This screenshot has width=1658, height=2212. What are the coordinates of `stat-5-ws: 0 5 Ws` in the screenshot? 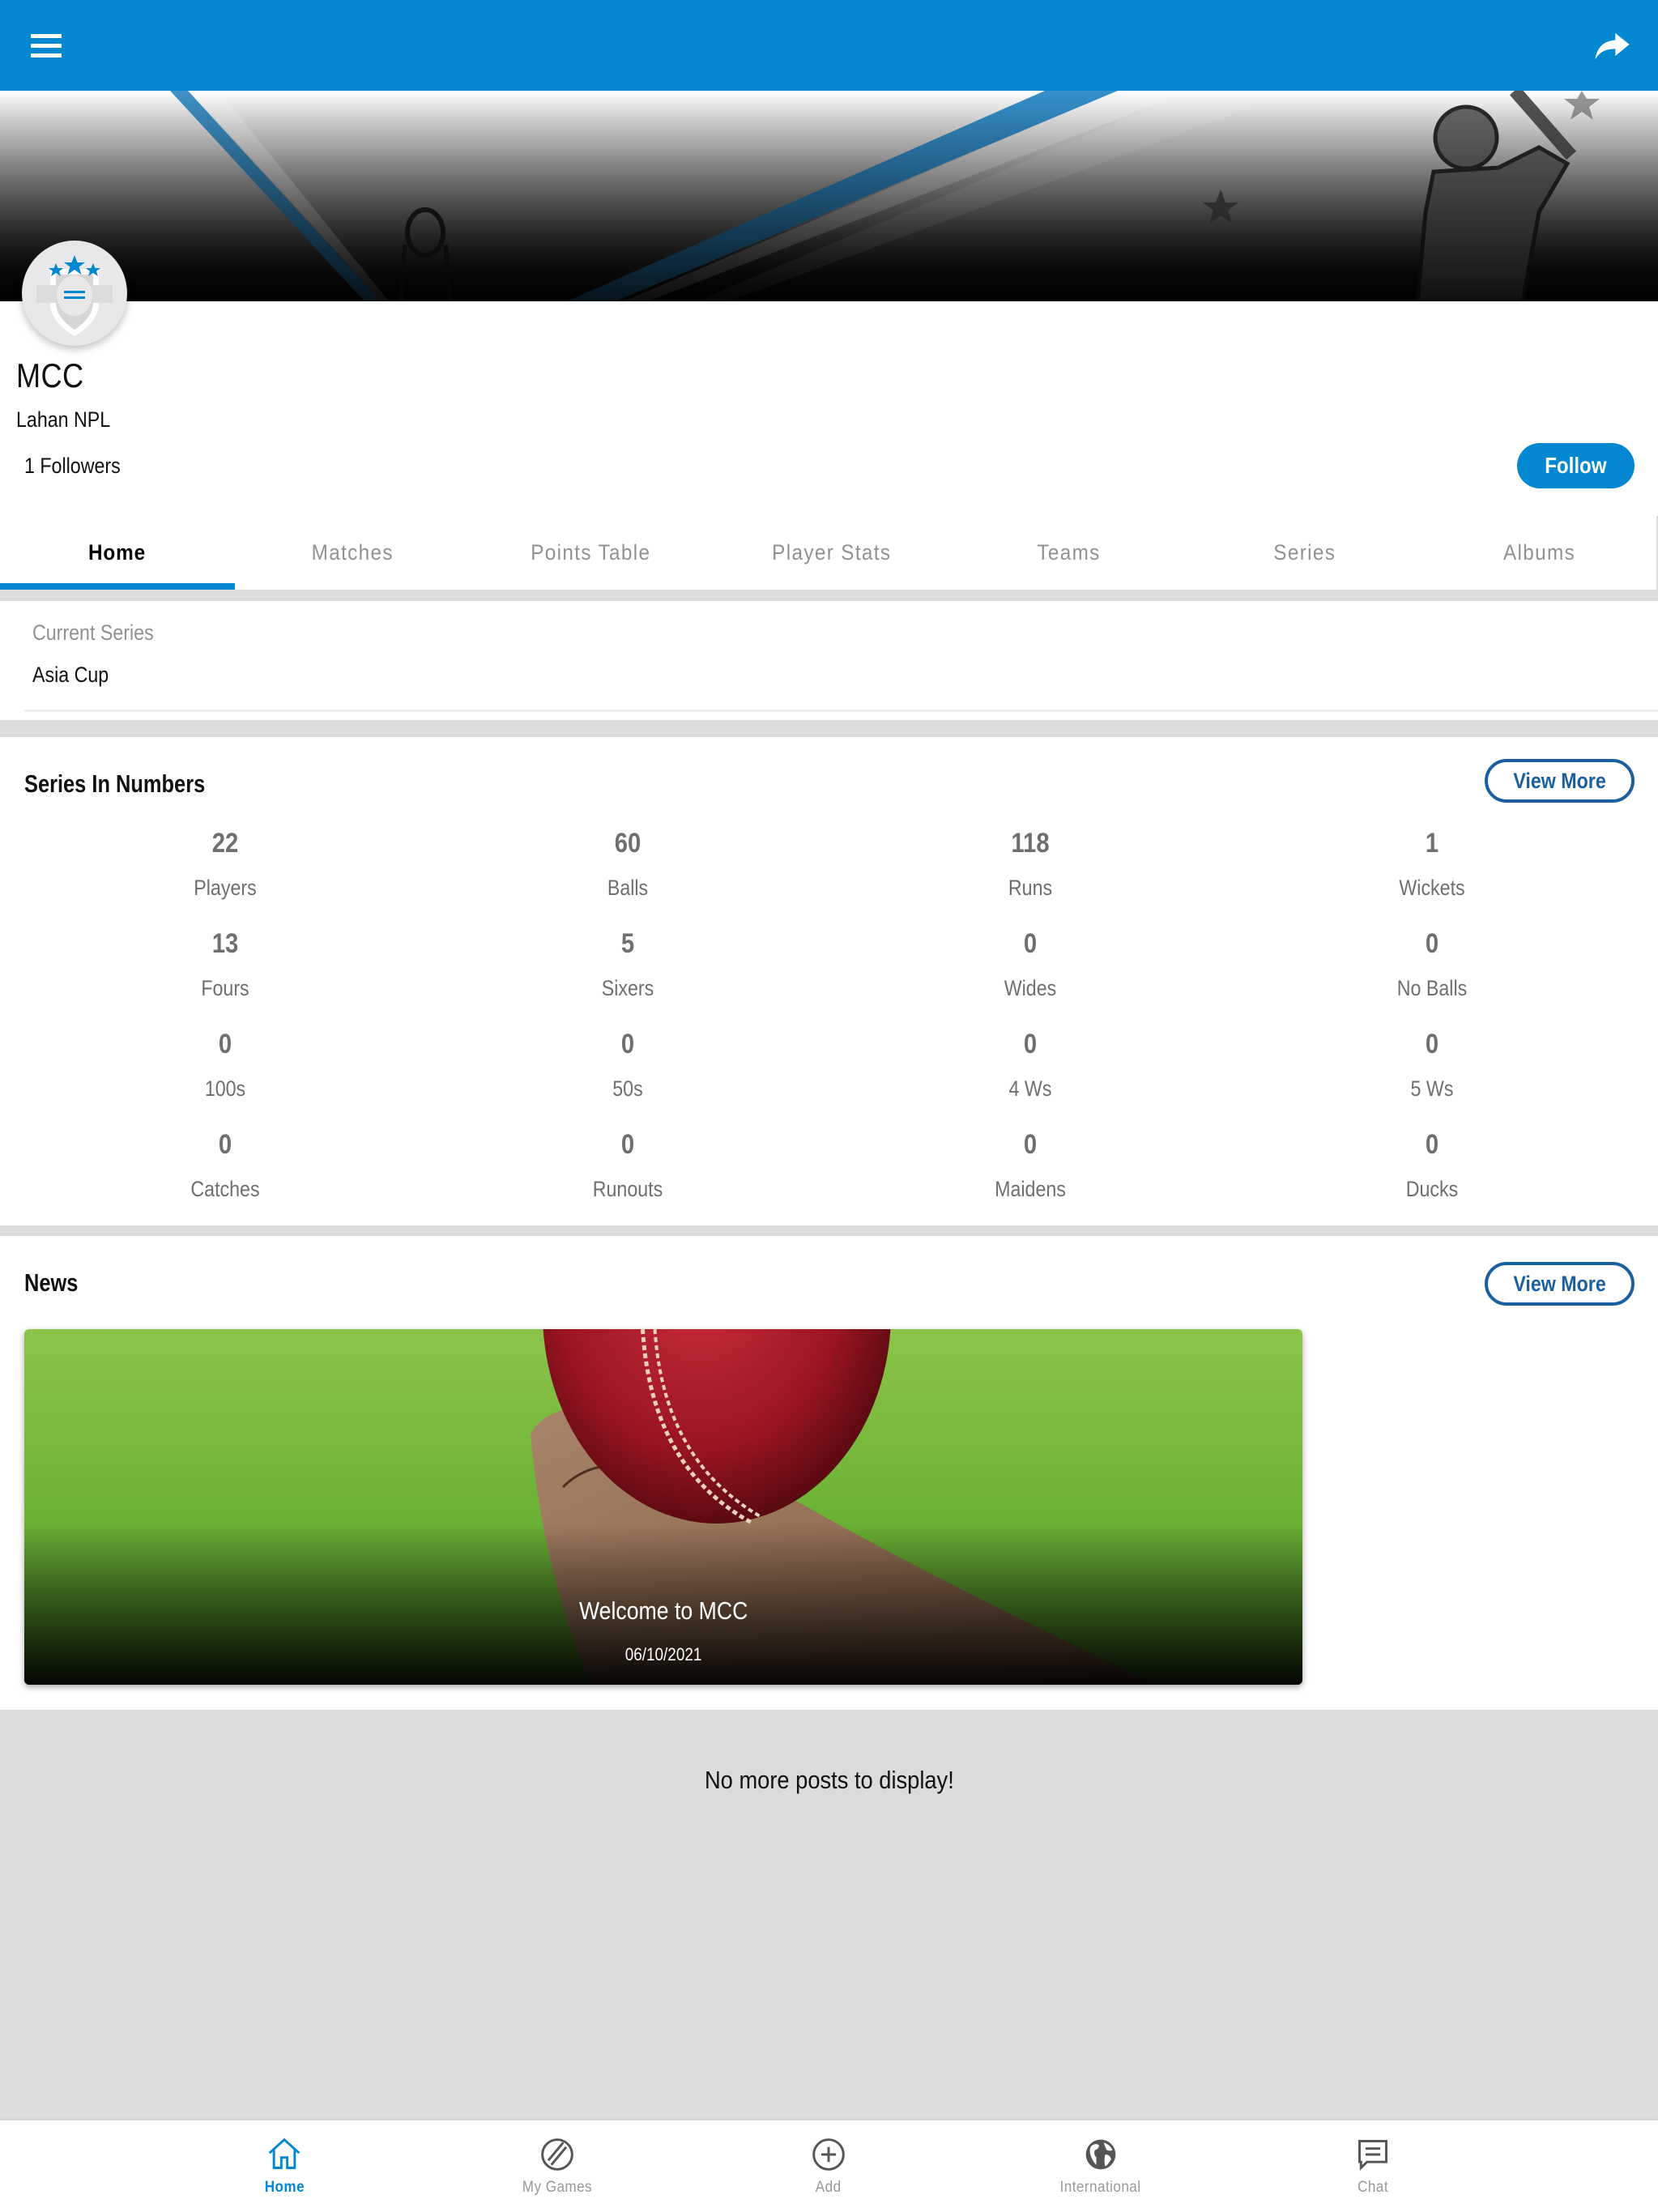 It's located at (1433, 1065).